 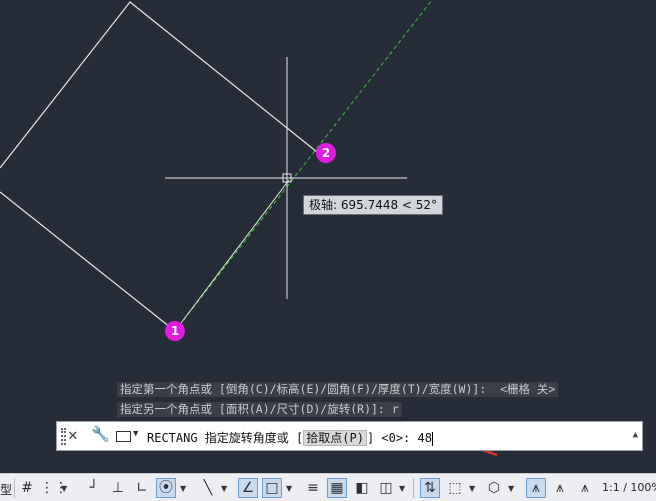 What do you see at coordinates (585, 488) in the screenshot?
I see `annotation-scale-icon: ⩚` at bounding box center [585, 488].